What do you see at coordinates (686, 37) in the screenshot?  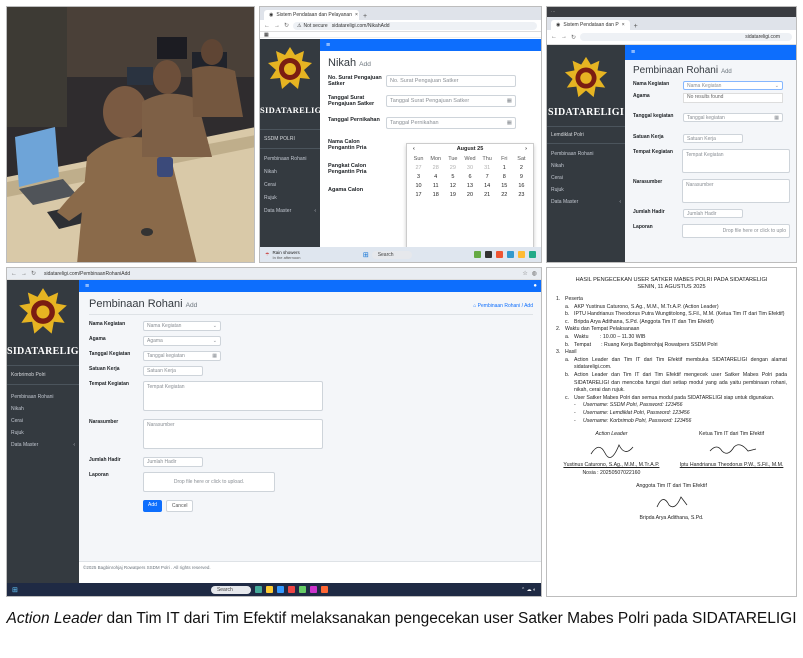 I see `address-bar: sidatareligi.com` at bounding box center [686, 37].